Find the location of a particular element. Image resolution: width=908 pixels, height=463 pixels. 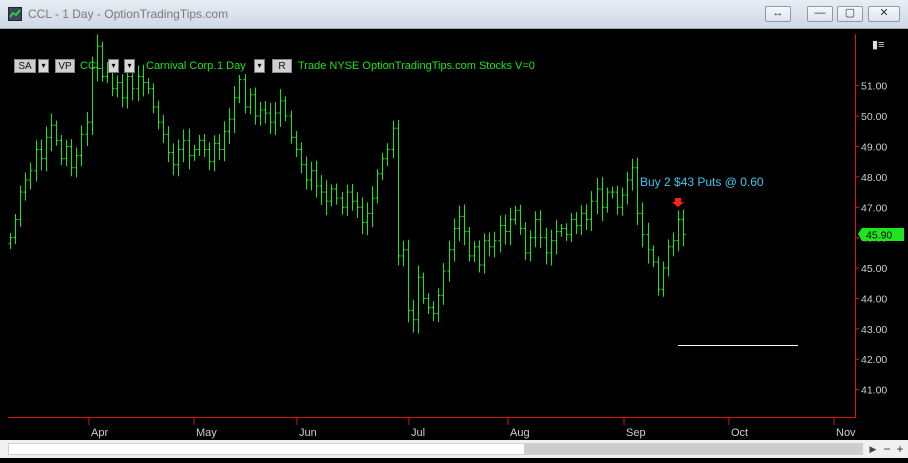

interval-label: 1 Day is located at coordinates (231, 66).